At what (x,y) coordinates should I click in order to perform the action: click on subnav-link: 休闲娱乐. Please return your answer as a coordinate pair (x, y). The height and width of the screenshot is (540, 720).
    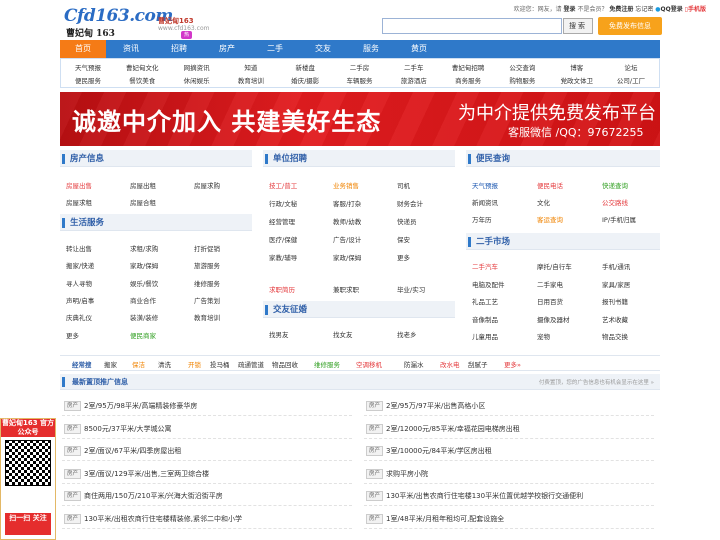
    Looking at the image, I should click on (197, 80).